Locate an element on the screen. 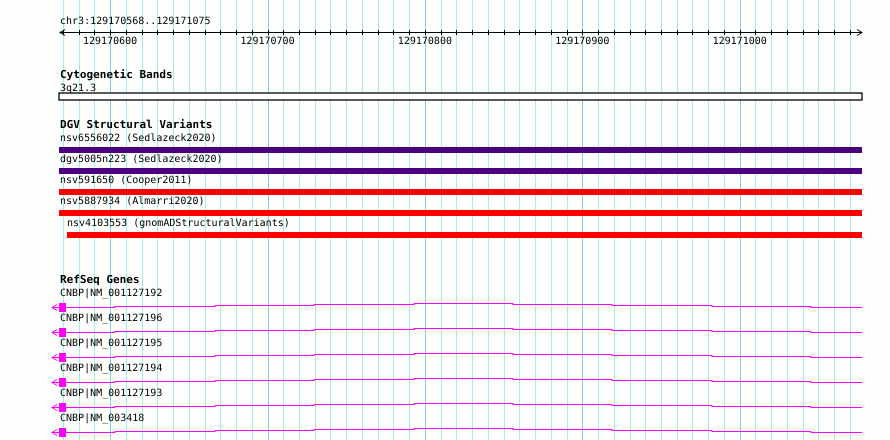 Image resolution: width=890 pixels, height=440 pixels. variant-label: nsv4103553 (gnomADStructuralVariants) is located at coordinates (178, 223).